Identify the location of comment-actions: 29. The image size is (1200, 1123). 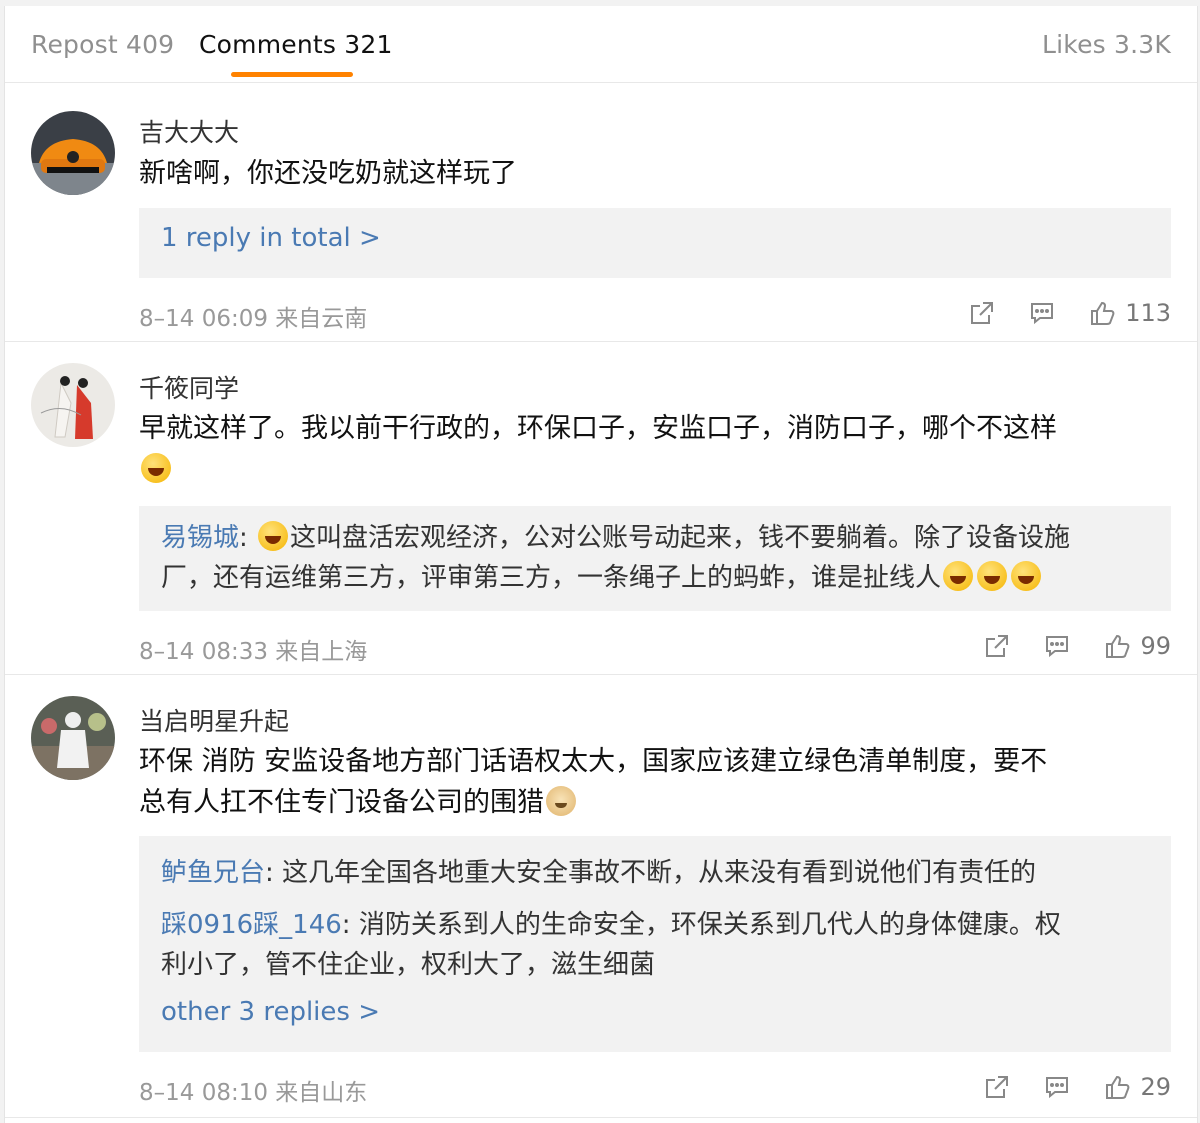
(1077, 1087).